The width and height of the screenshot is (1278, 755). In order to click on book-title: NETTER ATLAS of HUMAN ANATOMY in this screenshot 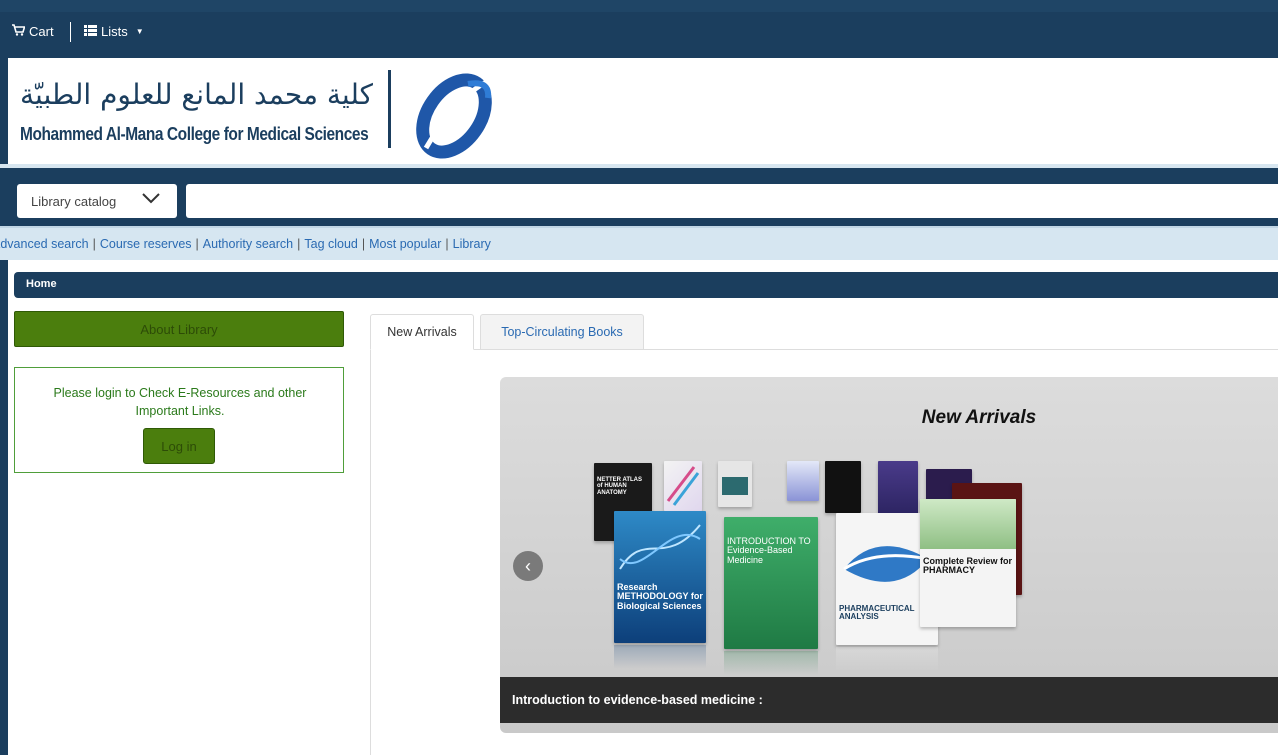, I will do `click(619, 486)`.